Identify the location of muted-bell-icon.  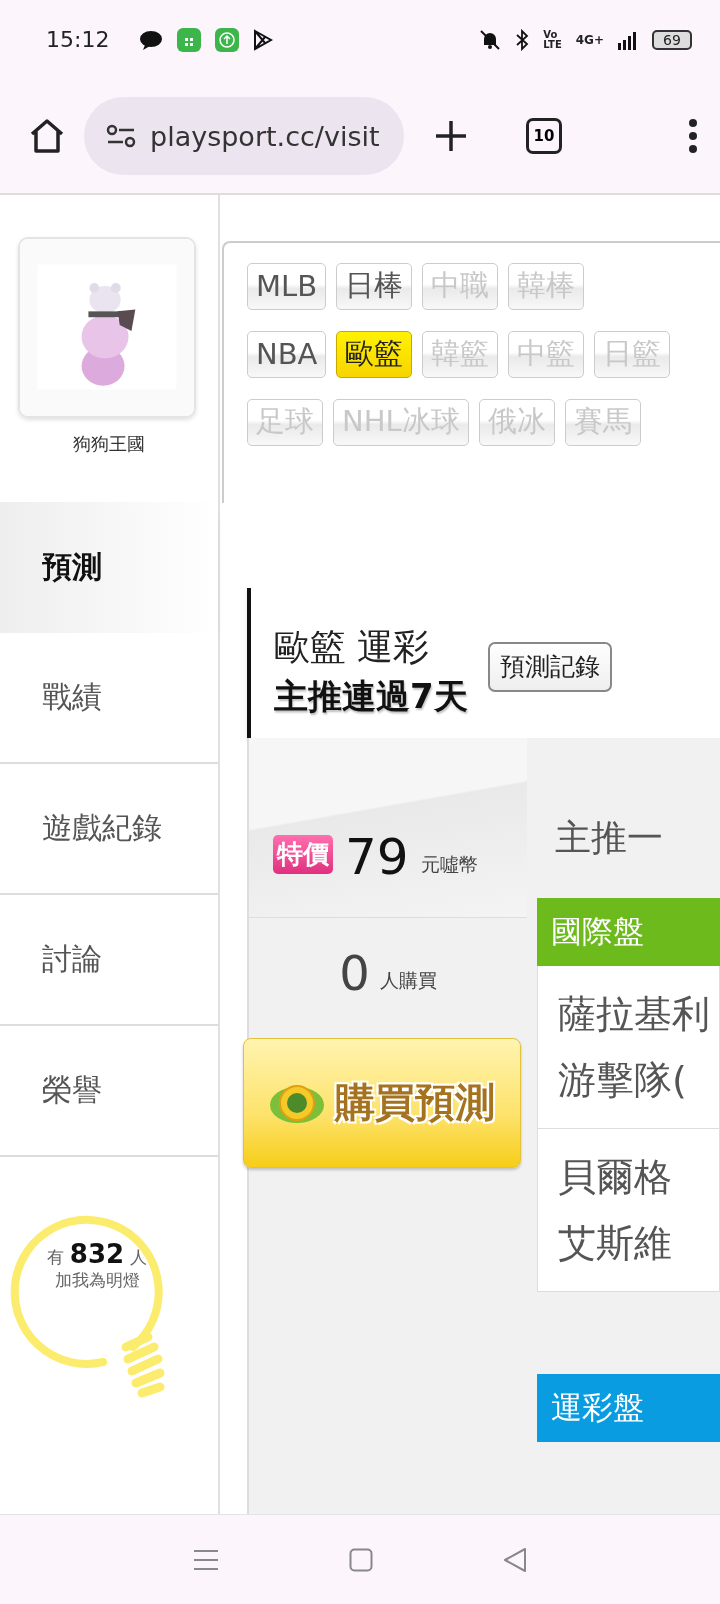
(490, 39).